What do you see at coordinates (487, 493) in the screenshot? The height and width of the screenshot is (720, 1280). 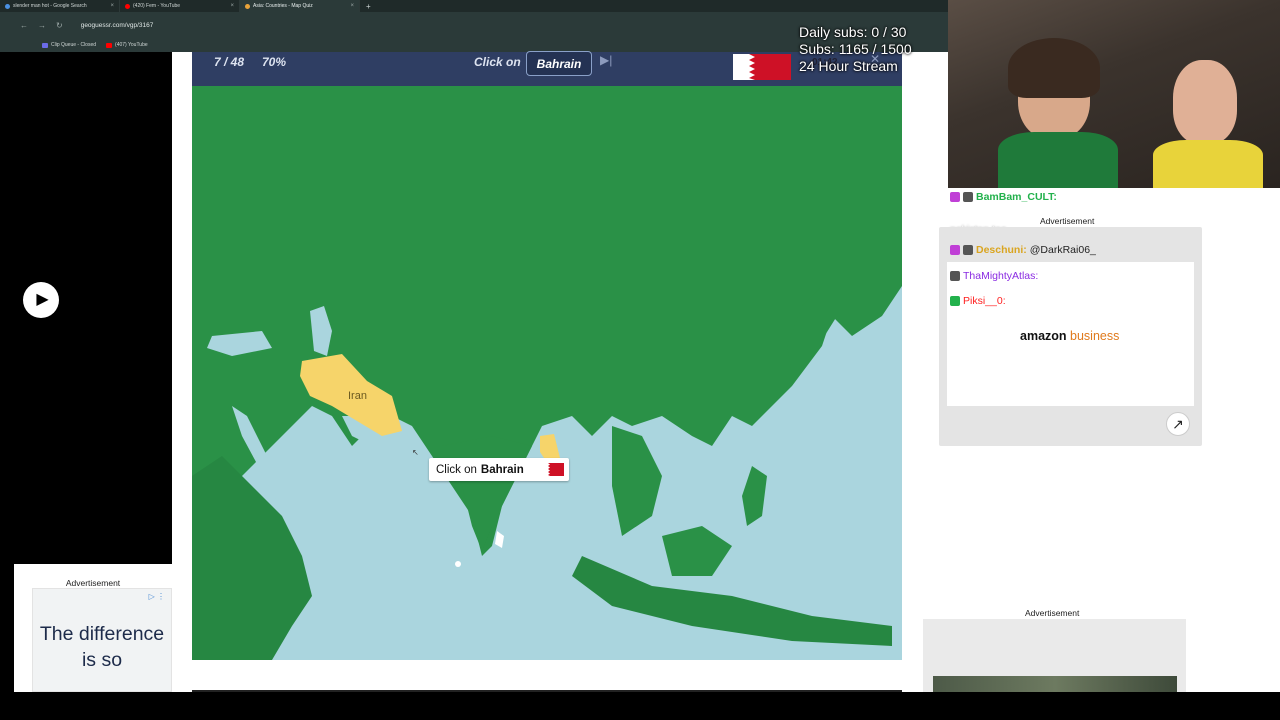 I see `land-india` at bounding box center [487, 493].